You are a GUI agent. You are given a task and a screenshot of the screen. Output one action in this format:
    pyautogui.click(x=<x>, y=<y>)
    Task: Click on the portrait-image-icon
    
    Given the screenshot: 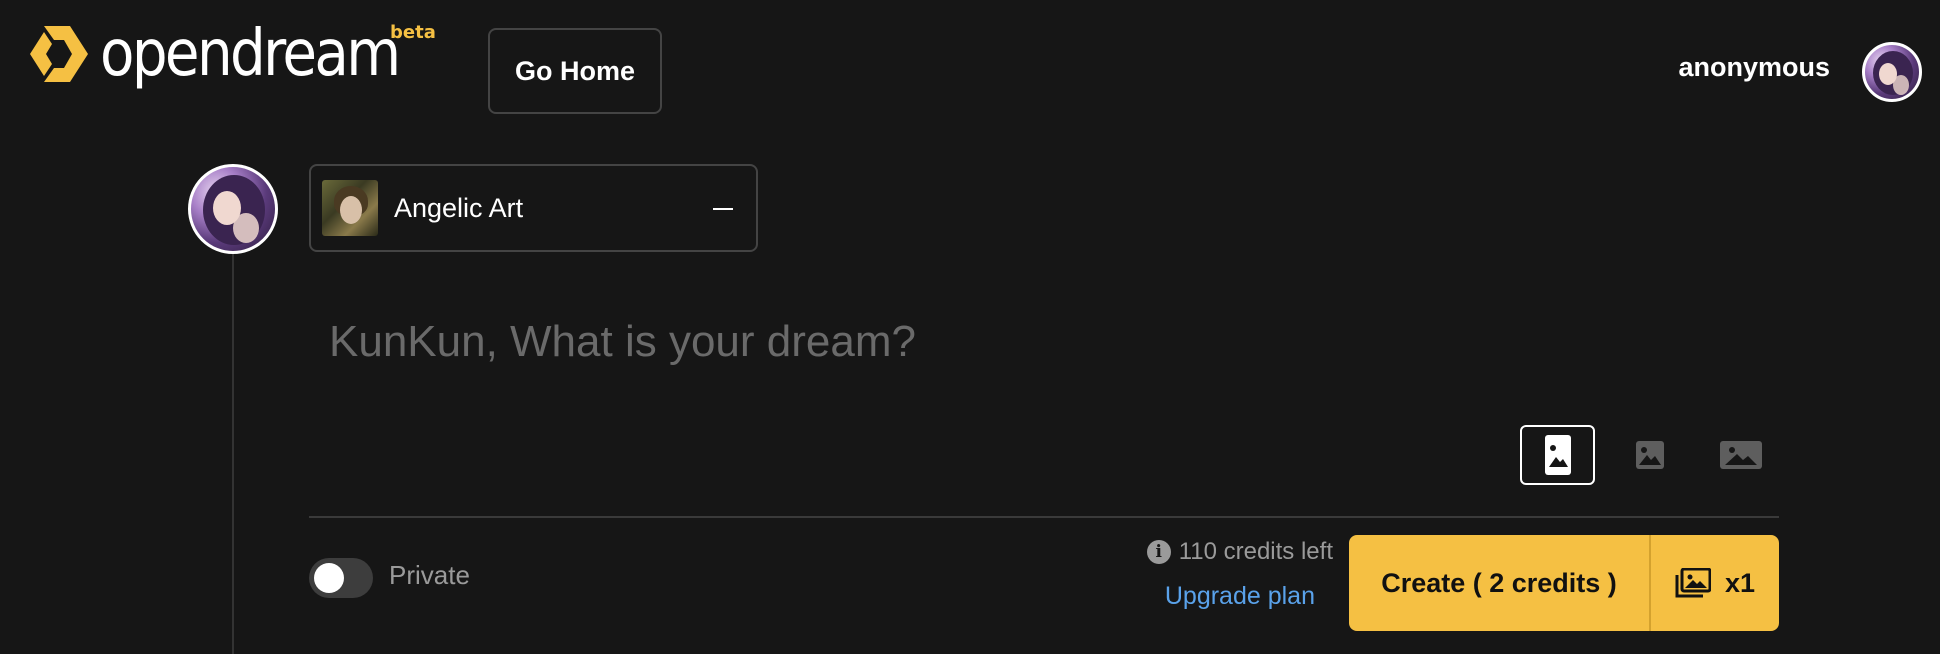 What is the action you would take?
    pyautogui.click(x=1557, y=455)
    